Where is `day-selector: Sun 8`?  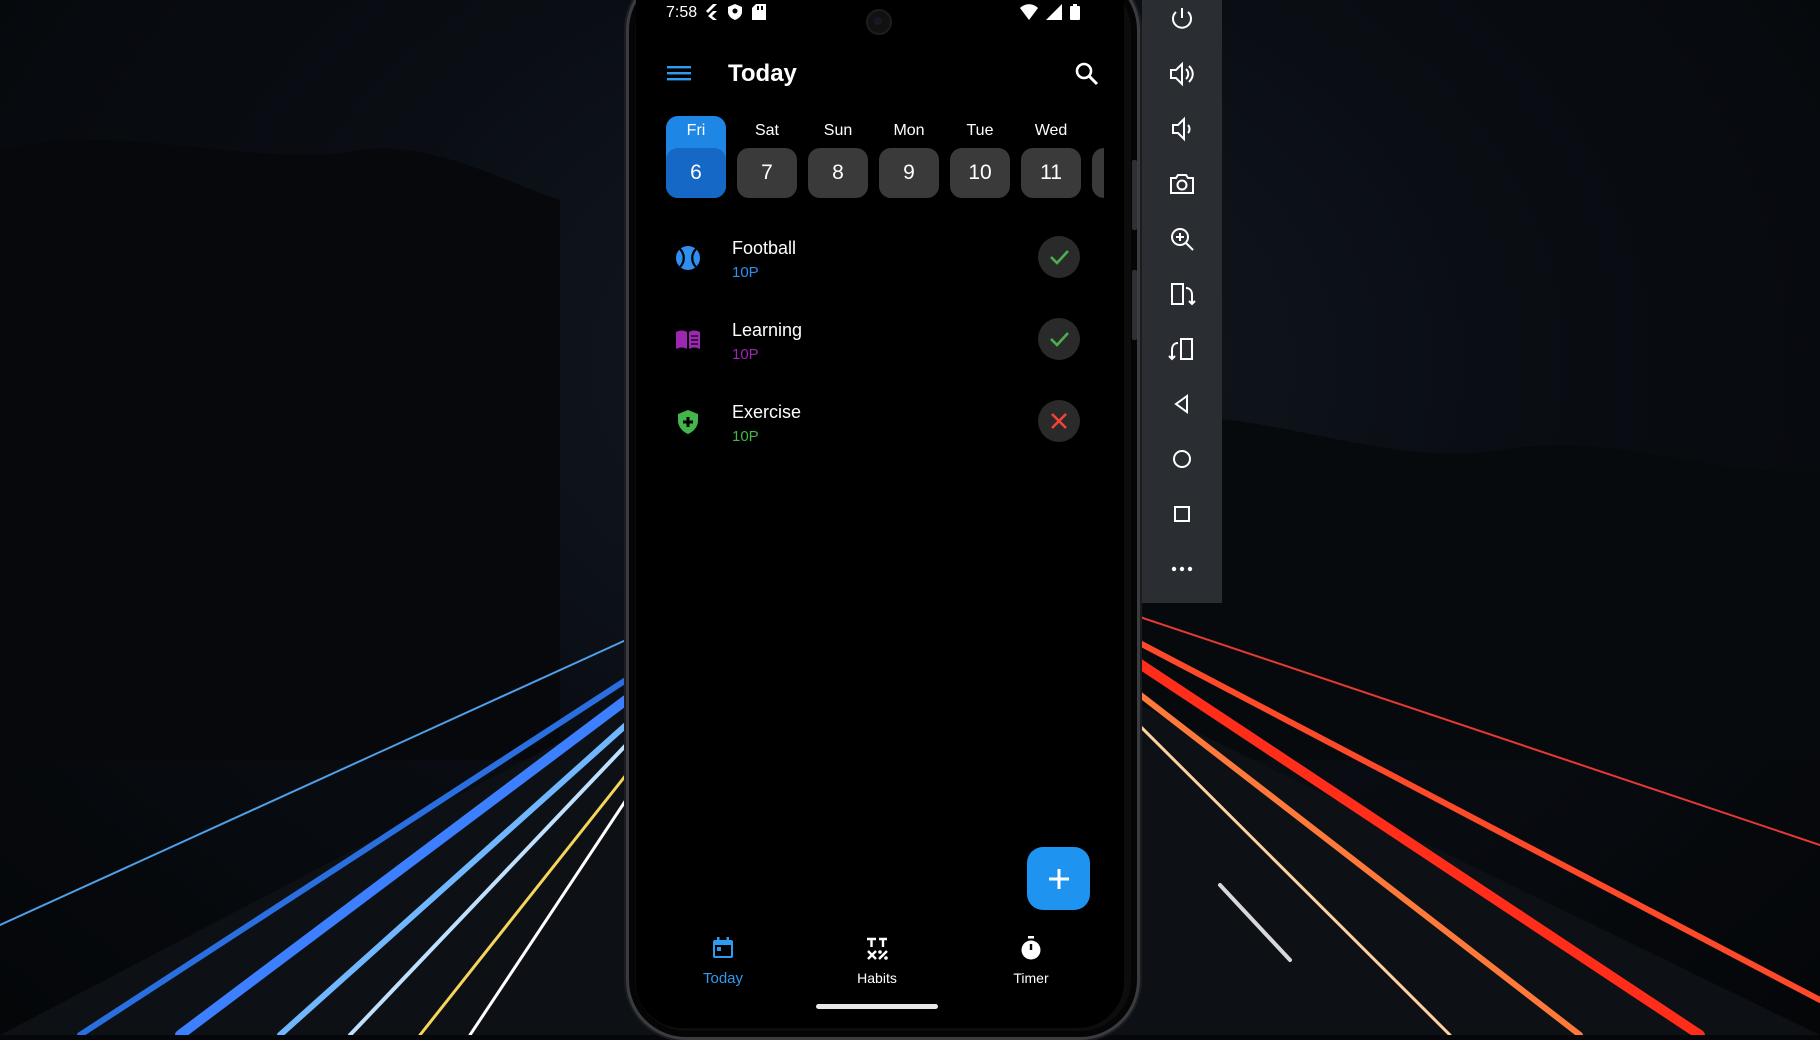
day-selector: Sun 8 is located at coordinates (838, 157).